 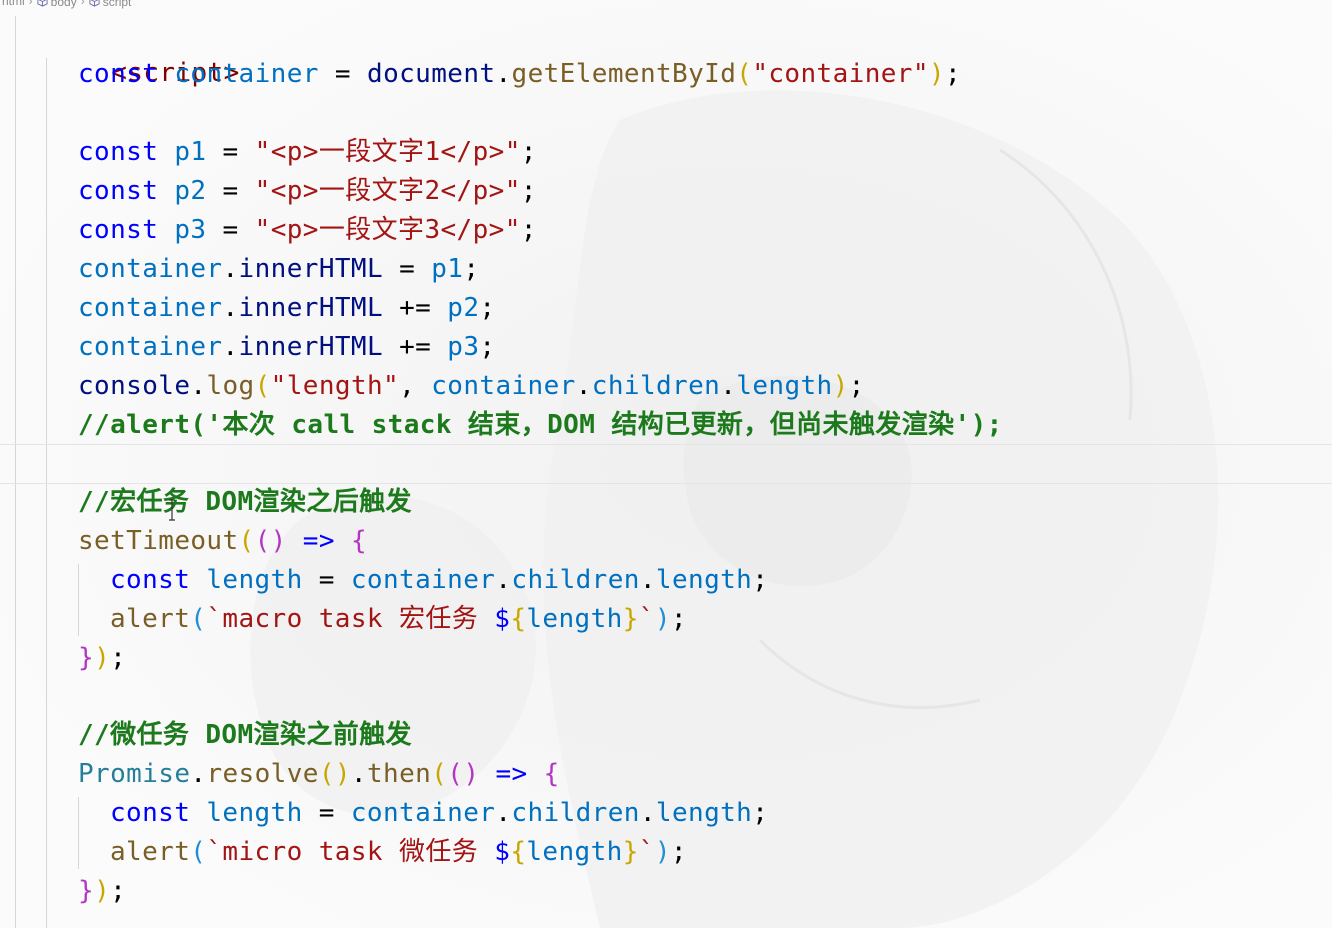 What do you see at coordinates (335, 386) in the screenshot?
I see `string: "length"` at bounding box center [335, 386].